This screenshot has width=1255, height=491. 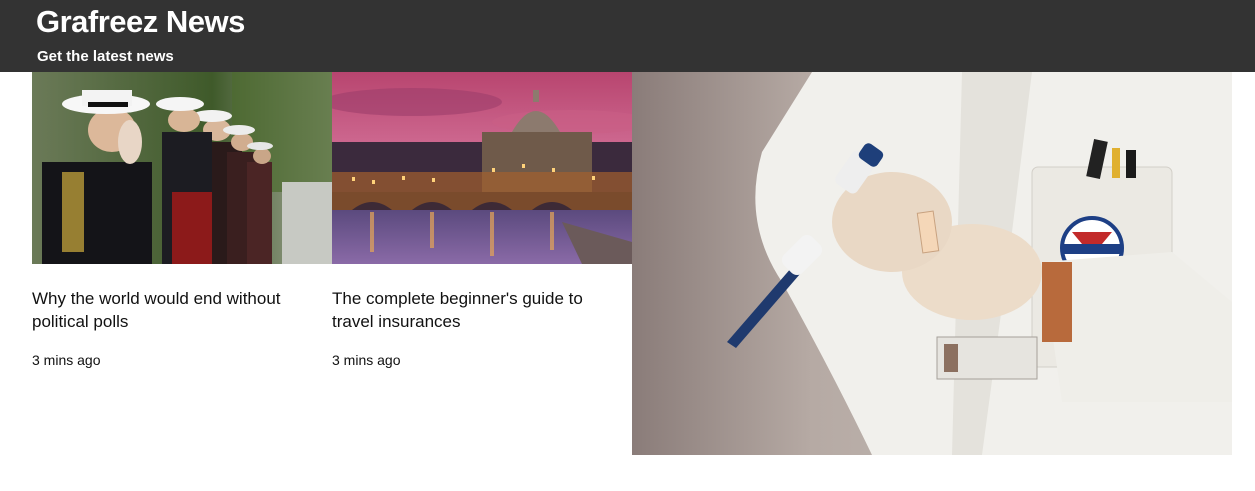 I want to click on marines-saluting-photo, so click(x=182, y=168).